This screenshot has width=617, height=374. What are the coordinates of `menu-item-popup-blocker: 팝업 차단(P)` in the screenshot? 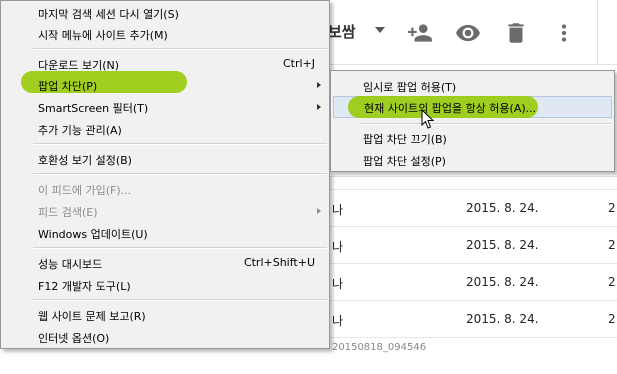 It's located at (165, 85).